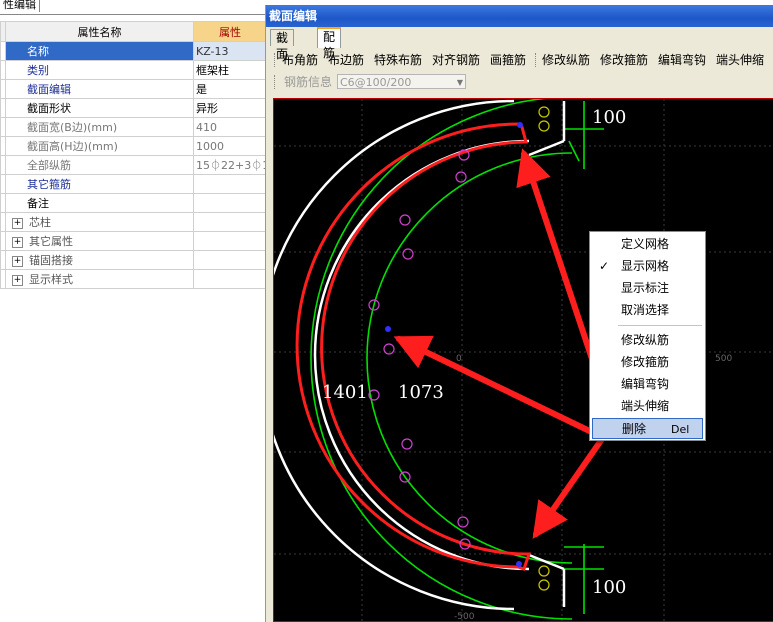  What do you see at coordinates (647, 384) in the screenshot?
I see `menu-item-edit-hook: 编辑弯钩` at bounding box center [647, 384].